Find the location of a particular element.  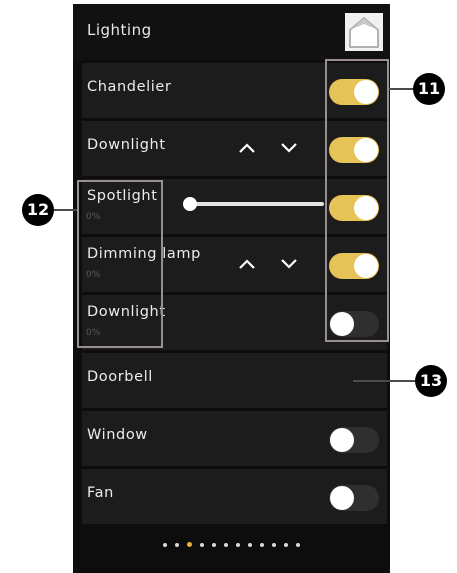

slider-thumb is located at coordinates (190, 204).